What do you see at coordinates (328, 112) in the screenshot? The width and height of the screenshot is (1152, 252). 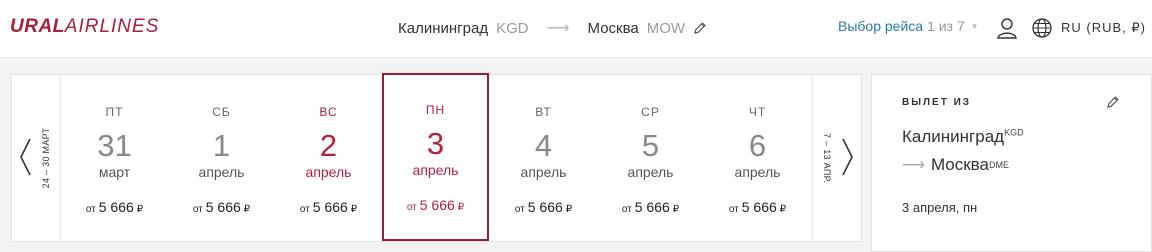 I see `day-of-week: ВС` at bounding box center [328, 112].